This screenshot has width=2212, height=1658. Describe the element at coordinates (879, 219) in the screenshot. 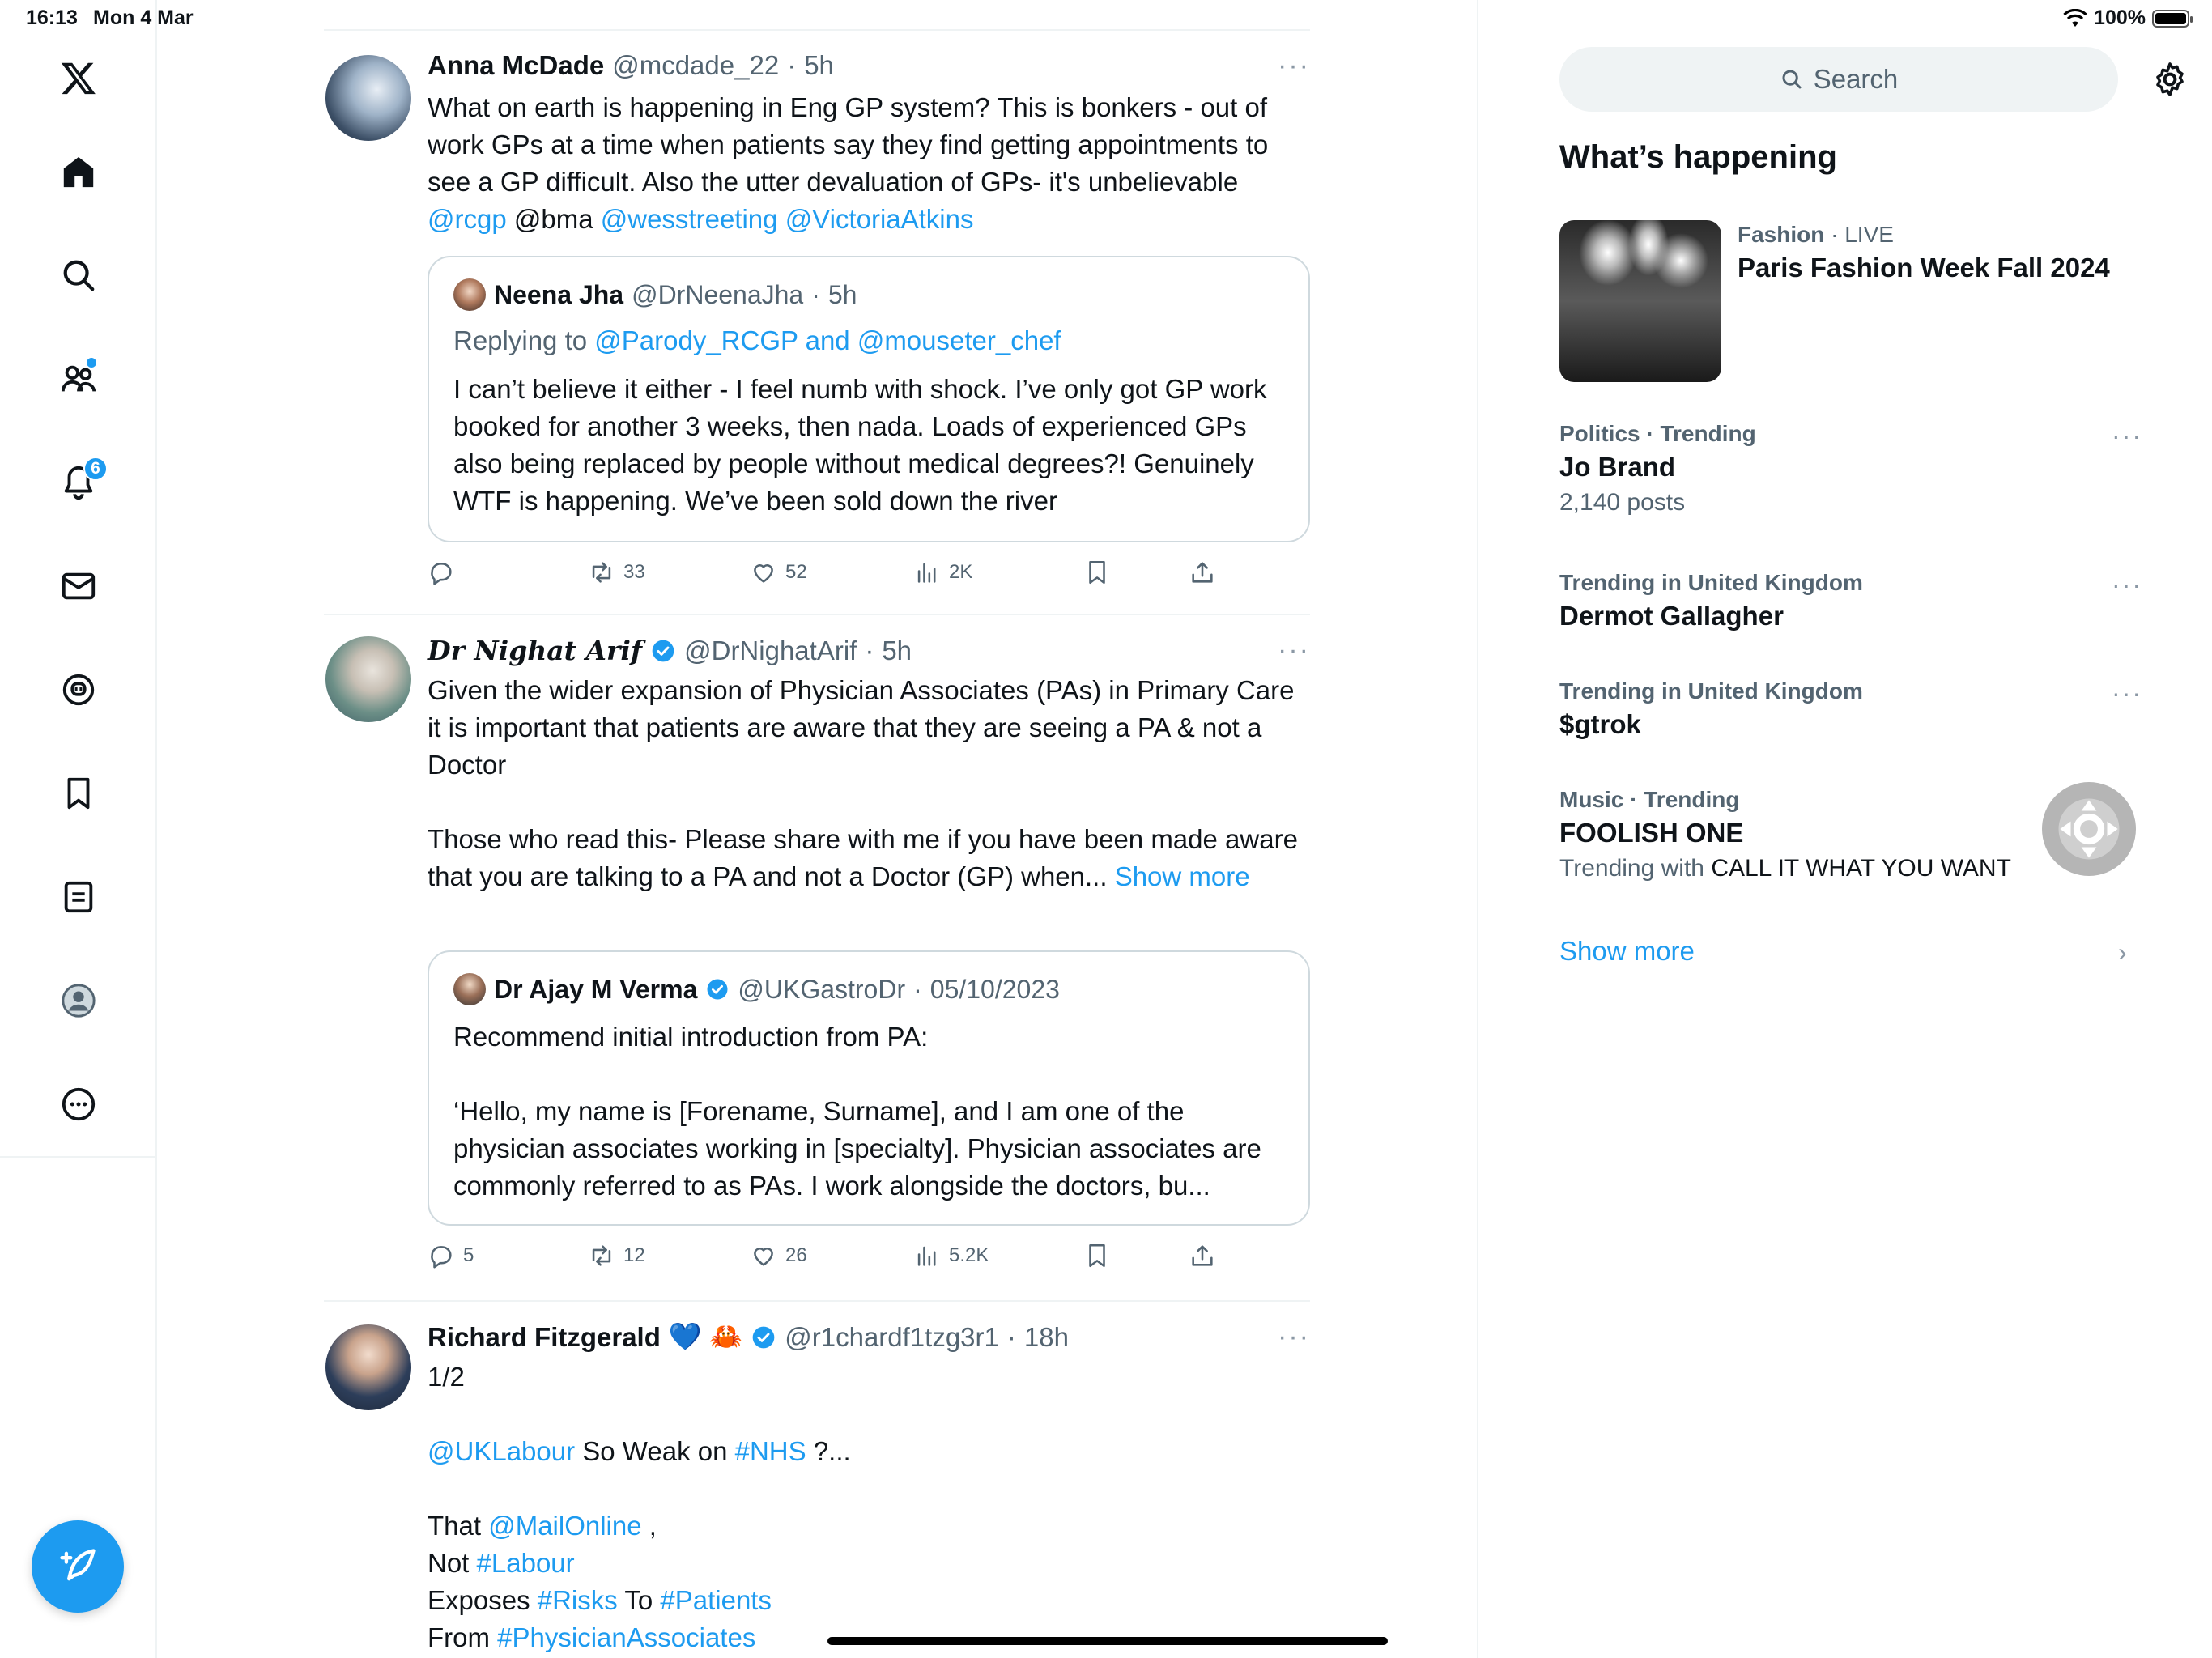

I see `mention-link: @VictoriaAtkins` at that location.